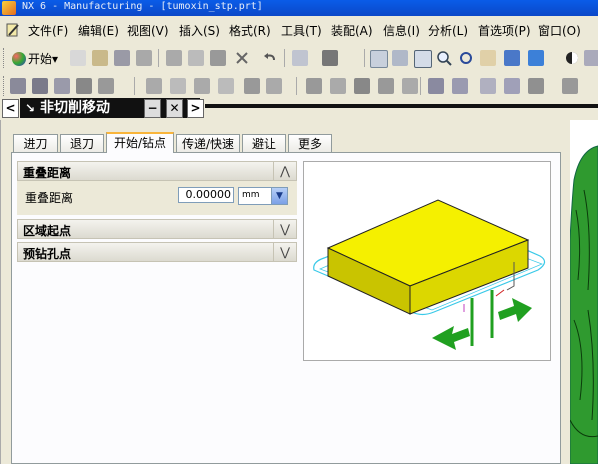 The image size is (598, 464). What do you see at coordinates (148, 30) in the screenshot?
I see `menu-view: 视图(V)` at bounding box center [148, 30].